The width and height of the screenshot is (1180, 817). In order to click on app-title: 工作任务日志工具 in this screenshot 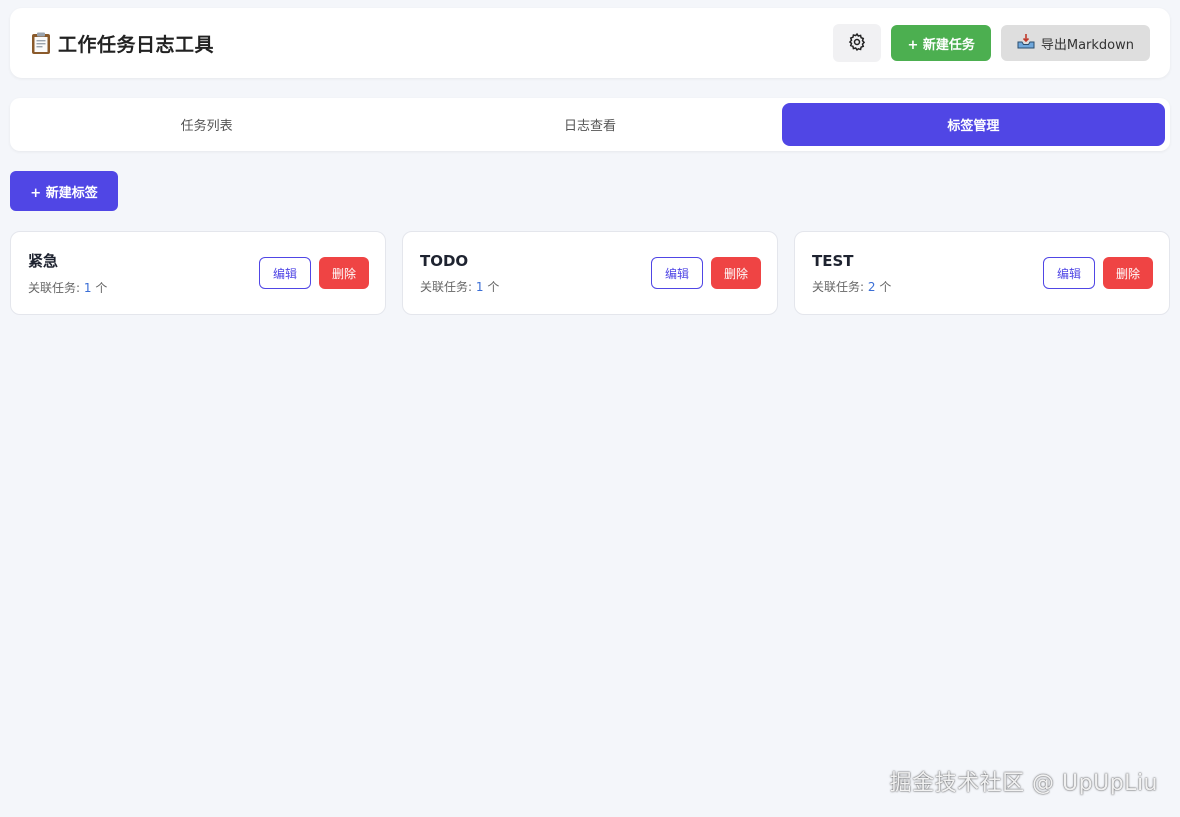, I will do `click(136, 44)`.